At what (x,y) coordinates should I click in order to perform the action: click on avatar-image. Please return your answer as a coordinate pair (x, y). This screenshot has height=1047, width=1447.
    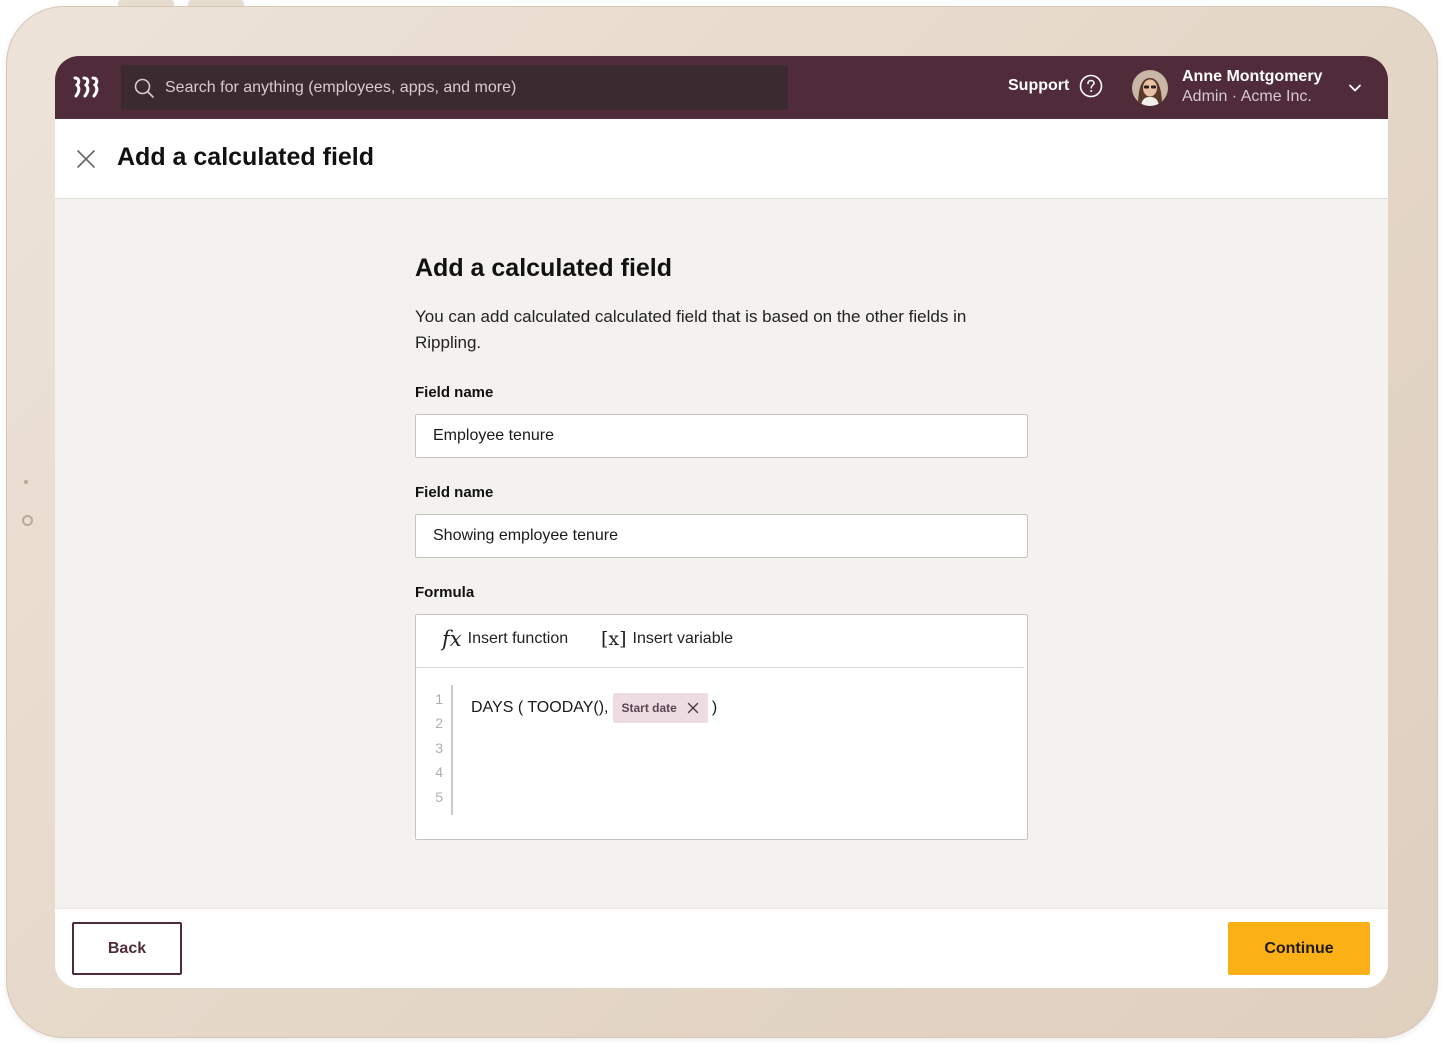
    Looking at the image, I should click on (1150, 88).